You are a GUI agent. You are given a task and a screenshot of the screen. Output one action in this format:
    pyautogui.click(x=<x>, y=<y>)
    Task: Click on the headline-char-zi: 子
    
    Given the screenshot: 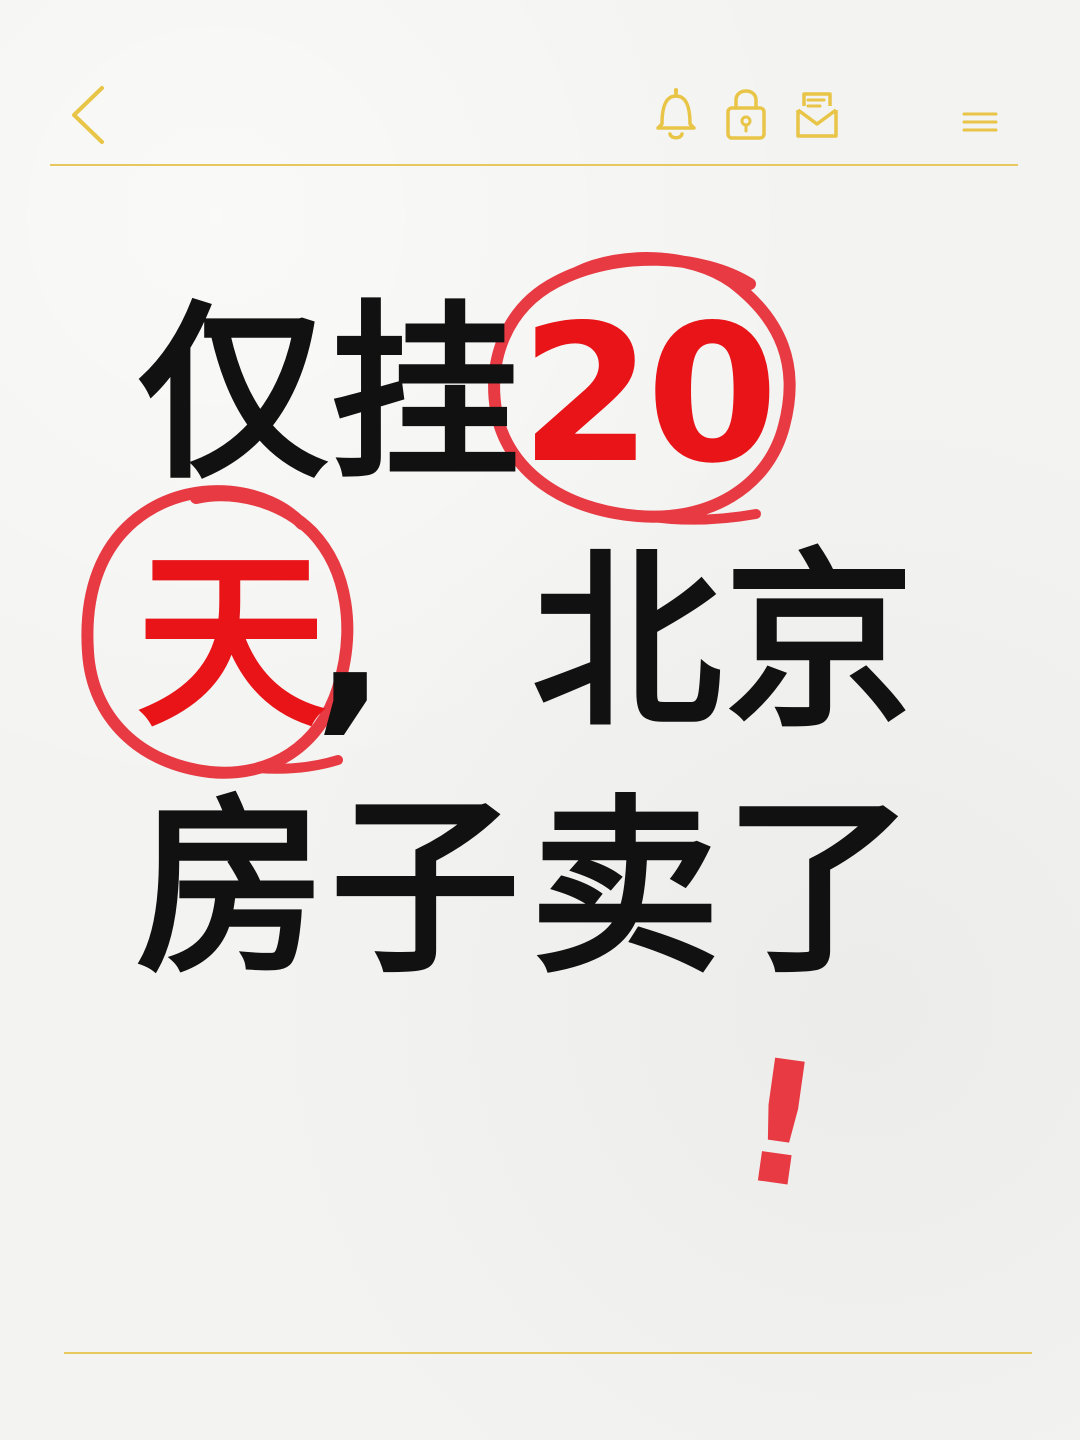 What is the action you would take?
    pyautogui.click(x=425, y=888)
    